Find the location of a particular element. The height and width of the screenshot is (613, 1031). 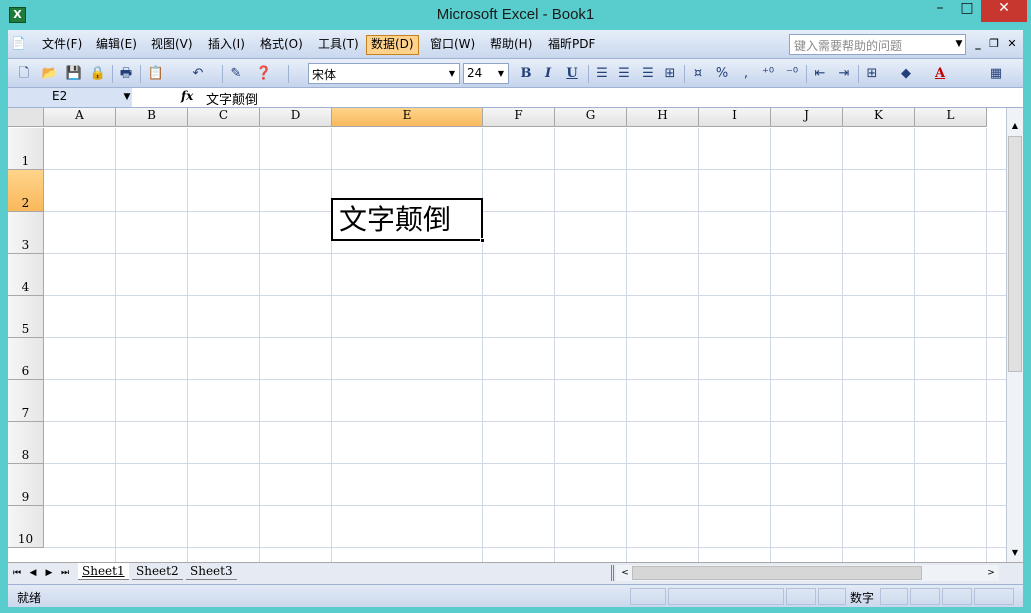

print-icon: 🖶 is located at coordinates (126, 74).